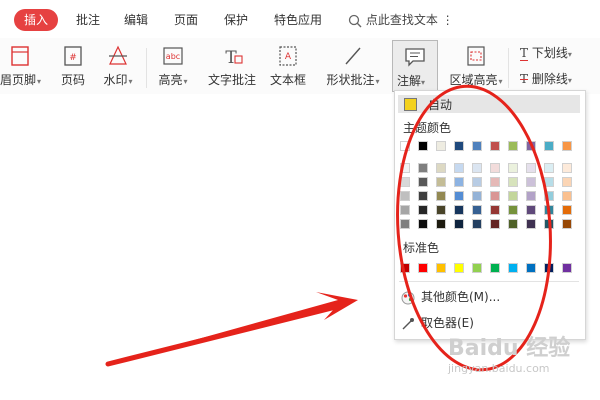  What do you see at coordinates (509, 348) in the screenshot?
I see `watermark-brand: Baidu 经验` at bounding box center [509, 348].